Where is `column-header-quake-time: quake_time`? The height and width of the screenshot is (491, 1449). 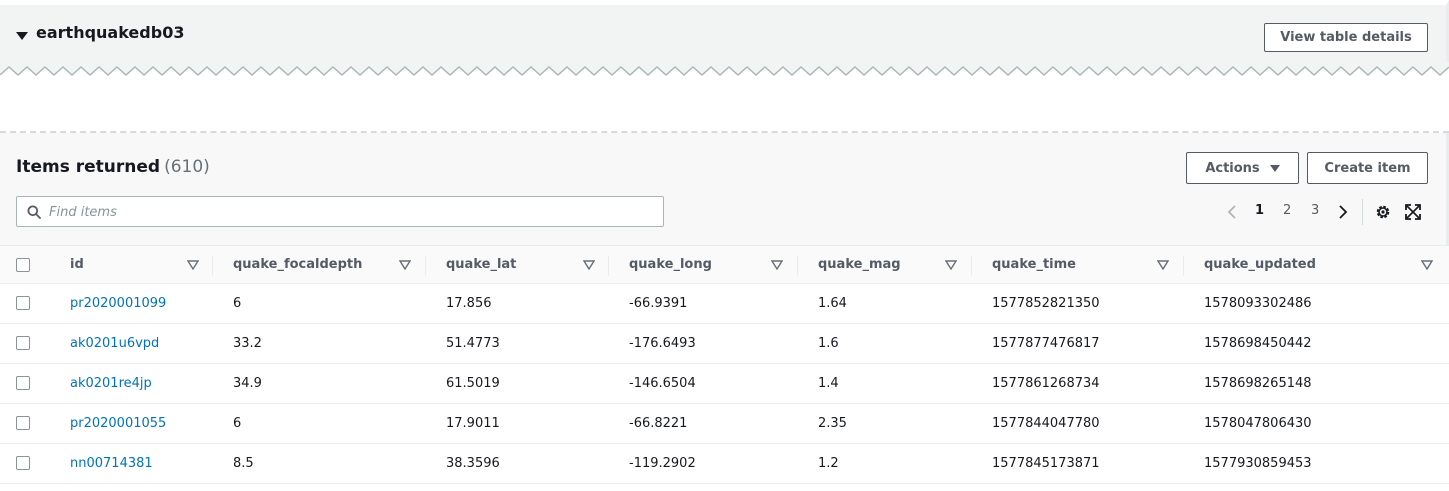 column-header-quake-time: quake_time is located at coordinates (1034, 264).